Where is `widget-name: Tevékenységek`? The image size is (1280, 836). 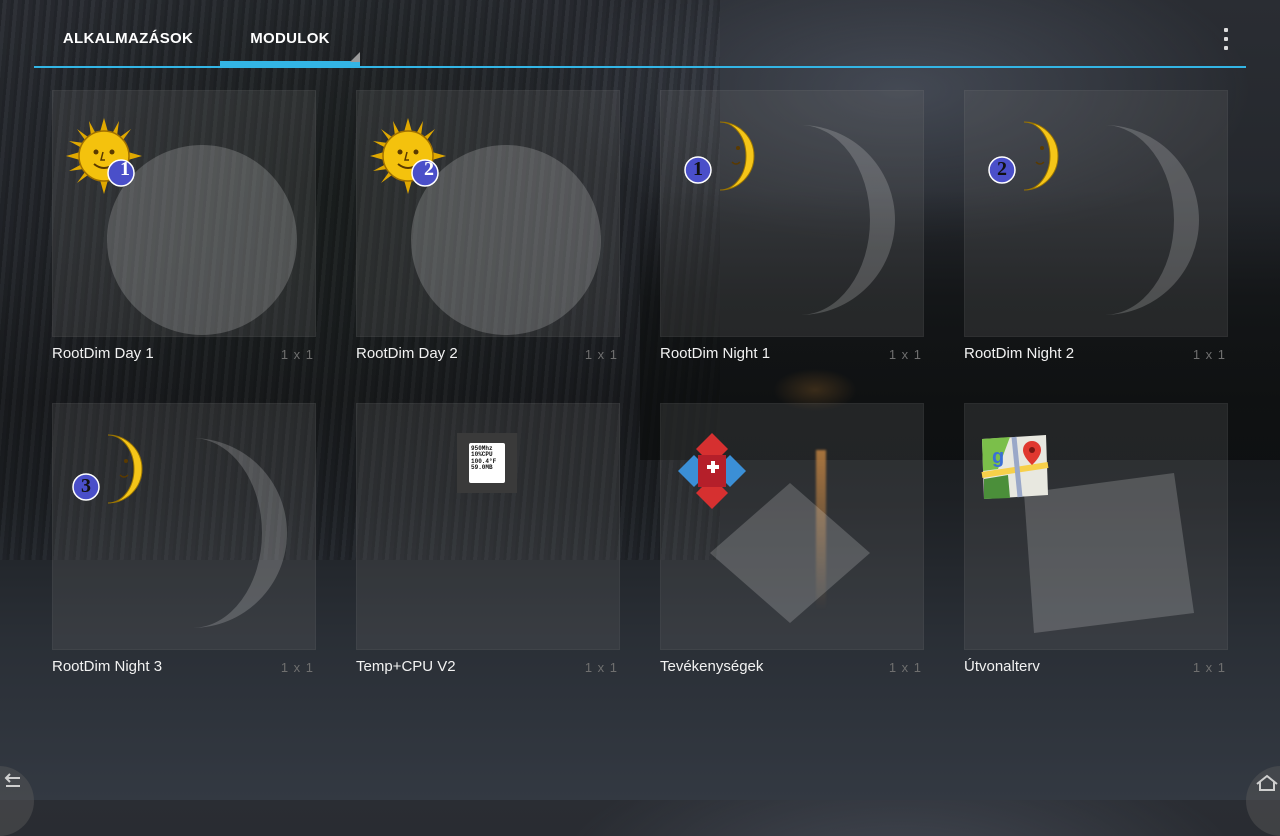 widget-name: Tevékenységek is located at coordinates (712, 666).